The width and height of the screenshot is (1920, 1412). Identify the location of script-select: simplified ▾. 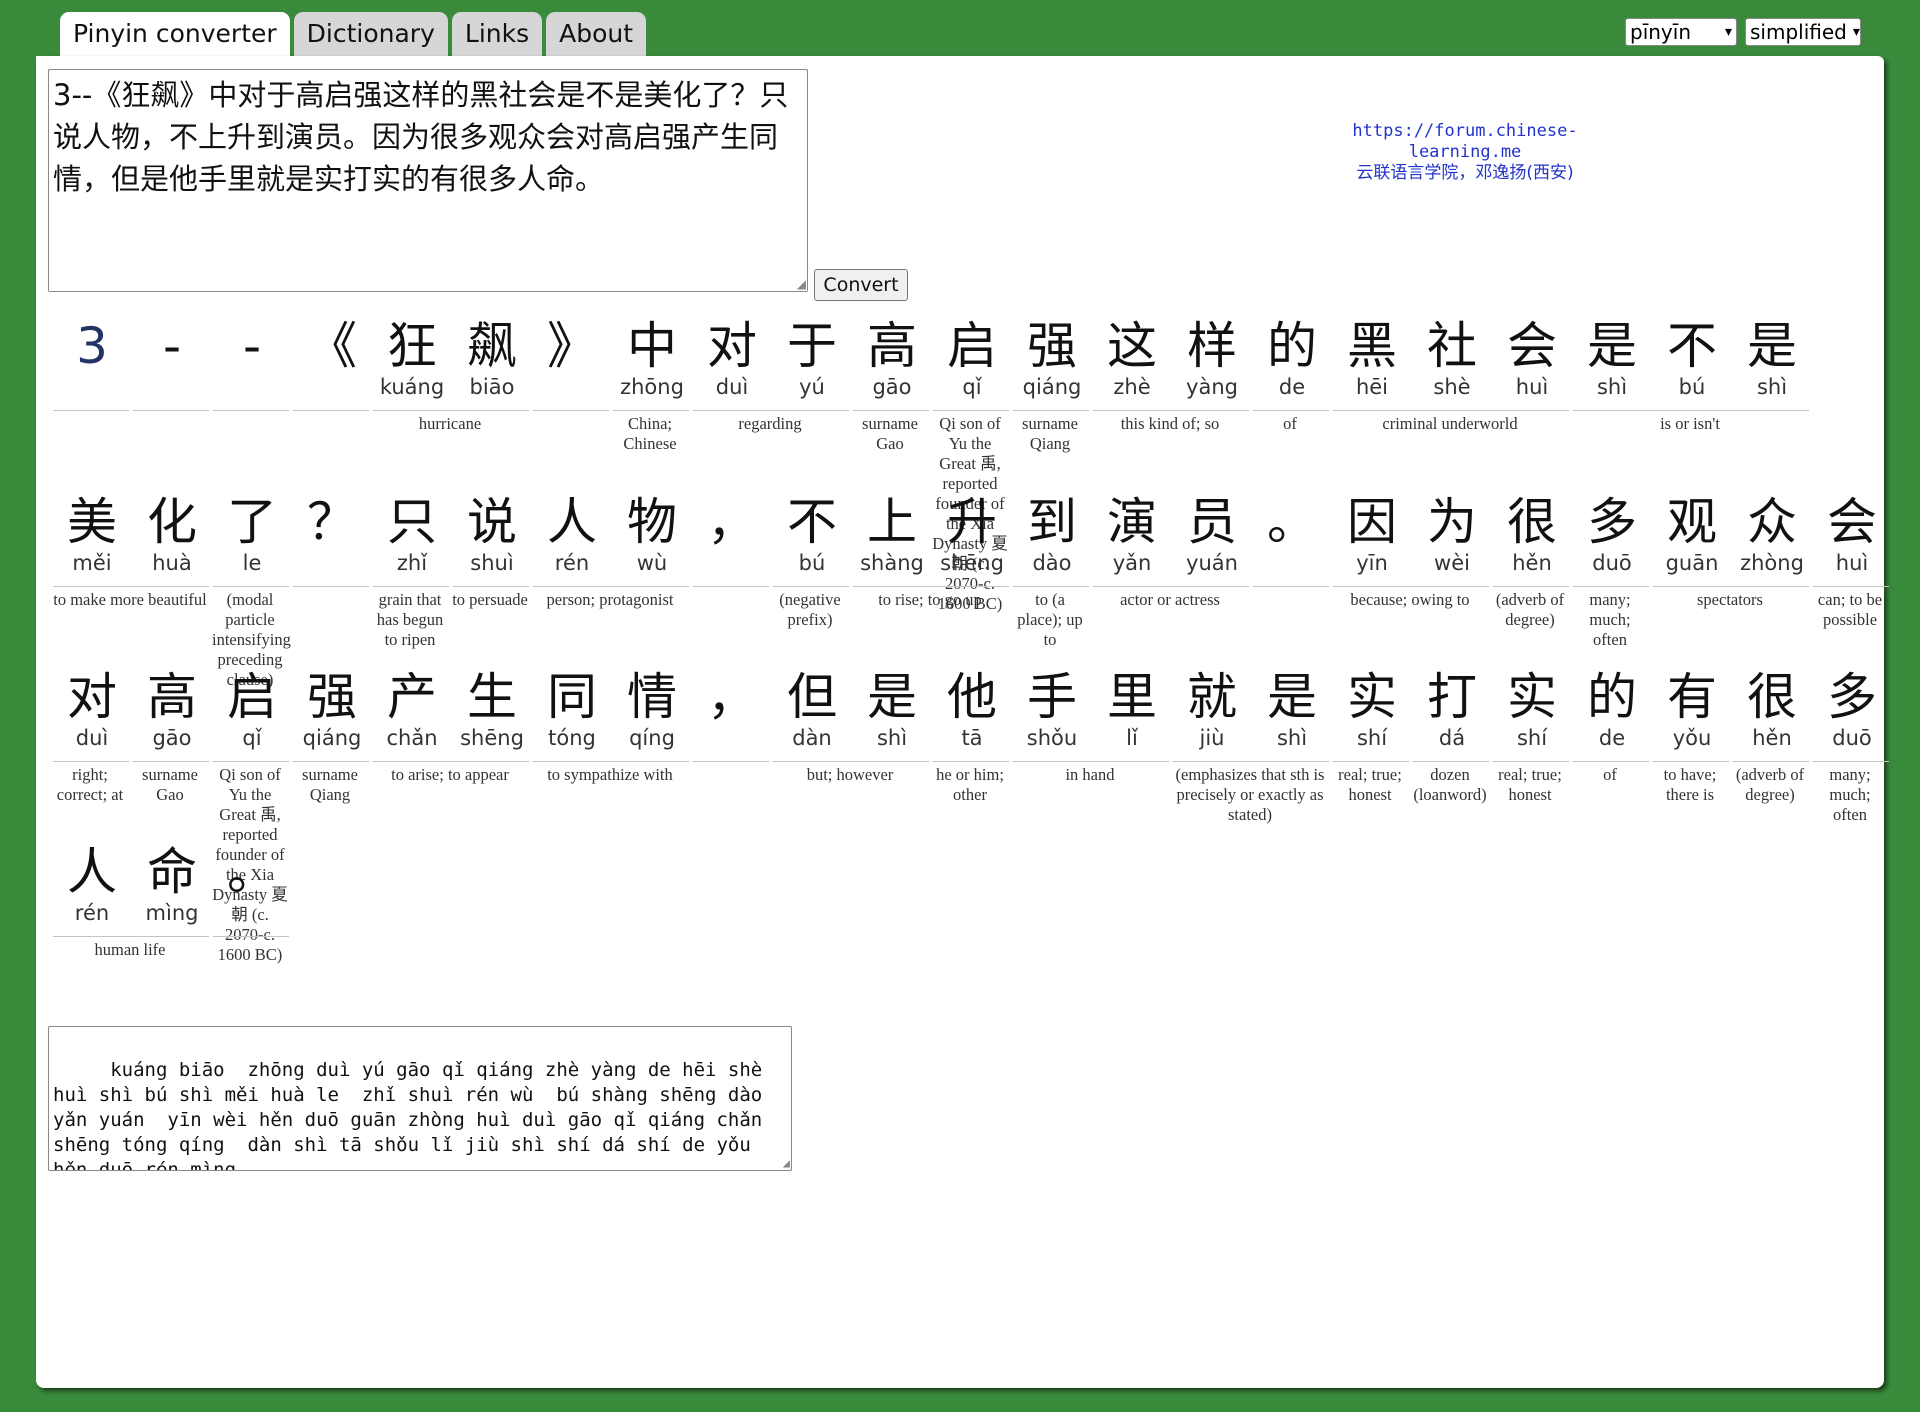
(1803, 32).